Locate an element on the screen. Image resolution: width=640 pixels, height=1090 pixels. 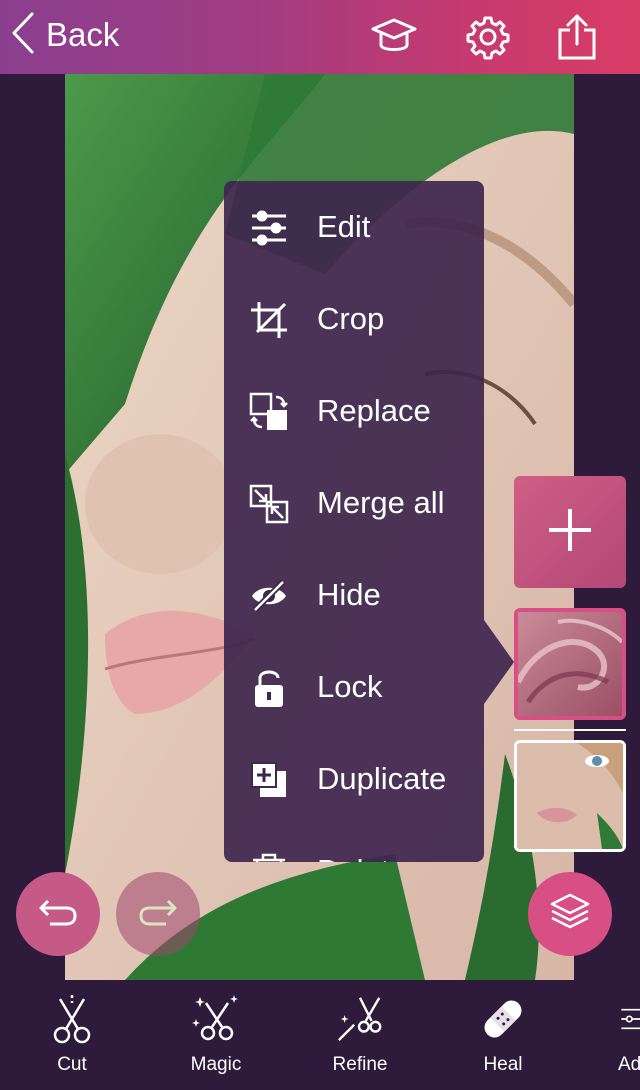
lock-icon is located at coordinates (269, 688).